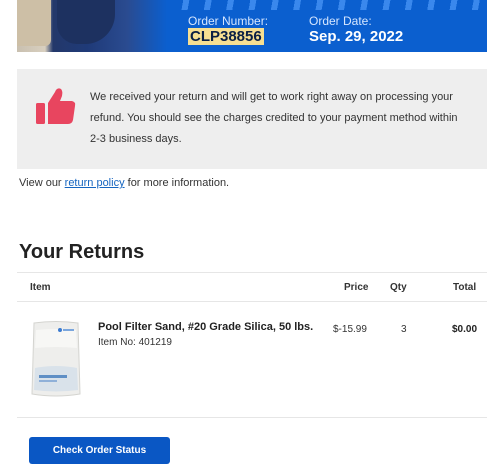  What do you see at coordinates (327, 5) in the screenshot?
I see `hero-stripes` at bounding box center [327, 5].